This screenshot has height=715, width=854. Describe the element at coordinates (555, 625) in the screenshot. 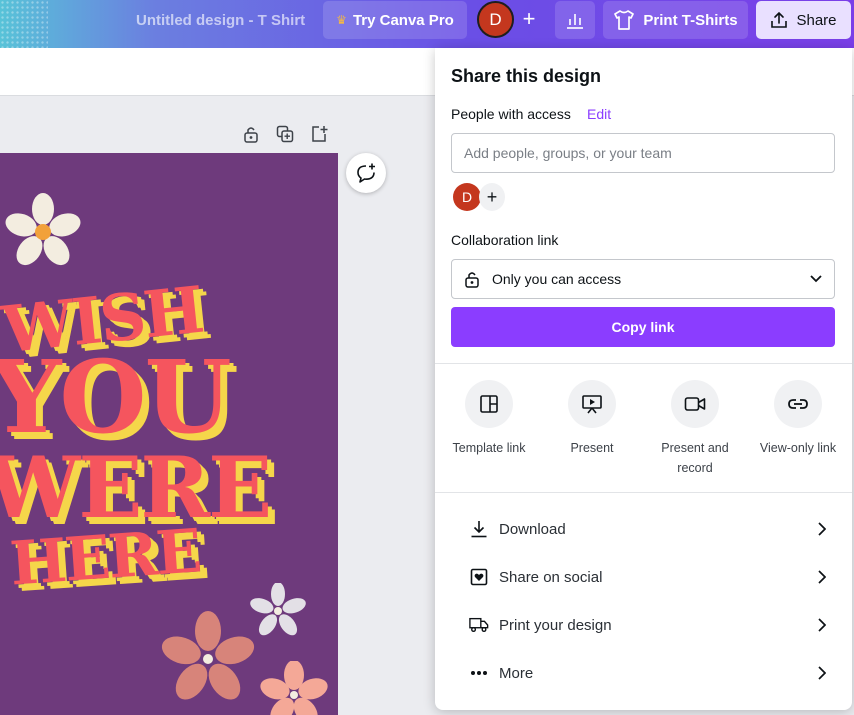

I see `print-your-design-label: Print your design` at that location.